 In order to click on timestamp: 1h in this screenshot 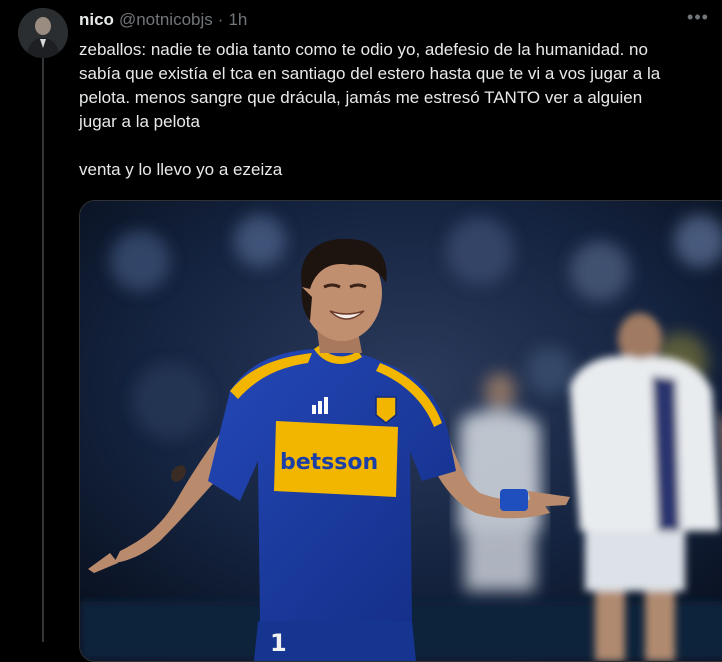, I will do `click(237, 20)`.